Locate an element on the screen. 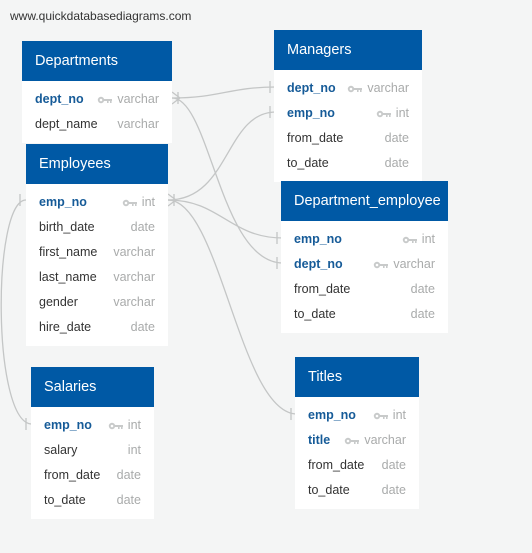 The height and width of the screenshot is (553, 532). field-row: last_name varchar is located at coordinates (97, 277).